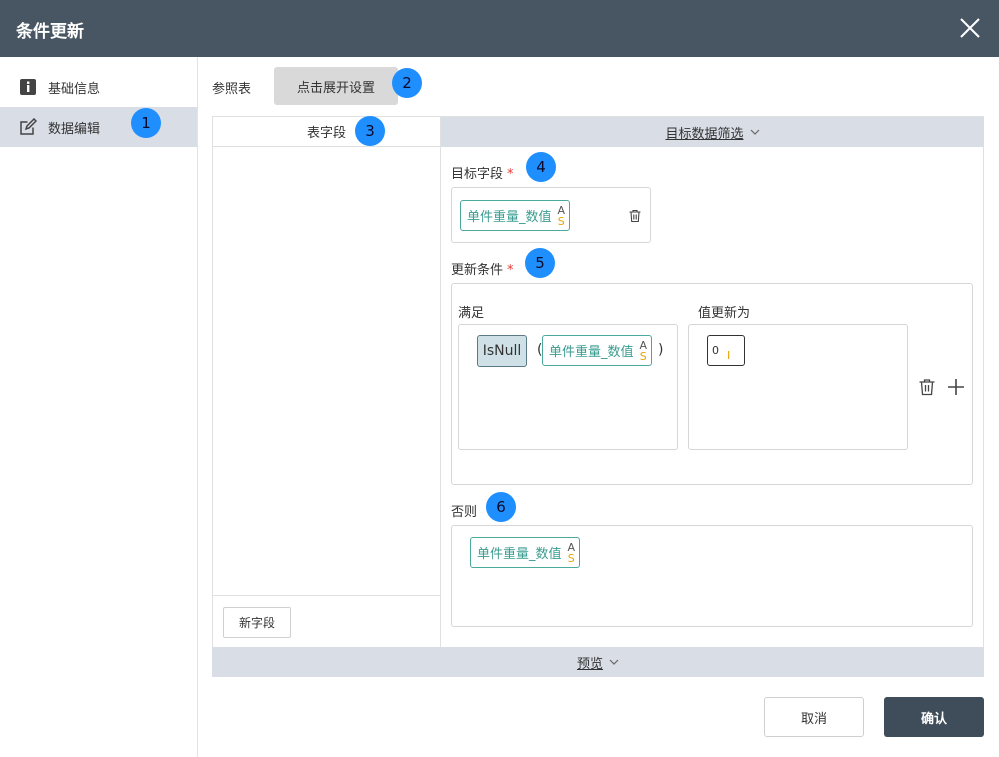 Image resolution: width=999 pixels, height=757 pixels. I want to click on table-fields-footer: 新字段, so click(326, 621).